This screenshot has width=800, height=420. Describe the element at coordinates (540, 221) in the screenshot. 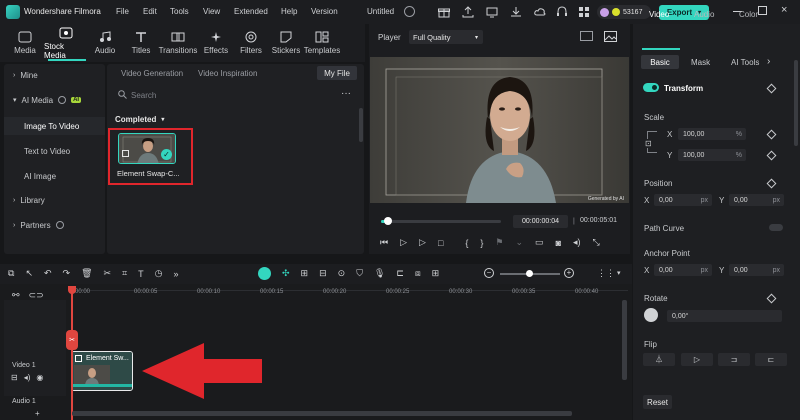

I see `current-time: 00:00:00:04` at that location.